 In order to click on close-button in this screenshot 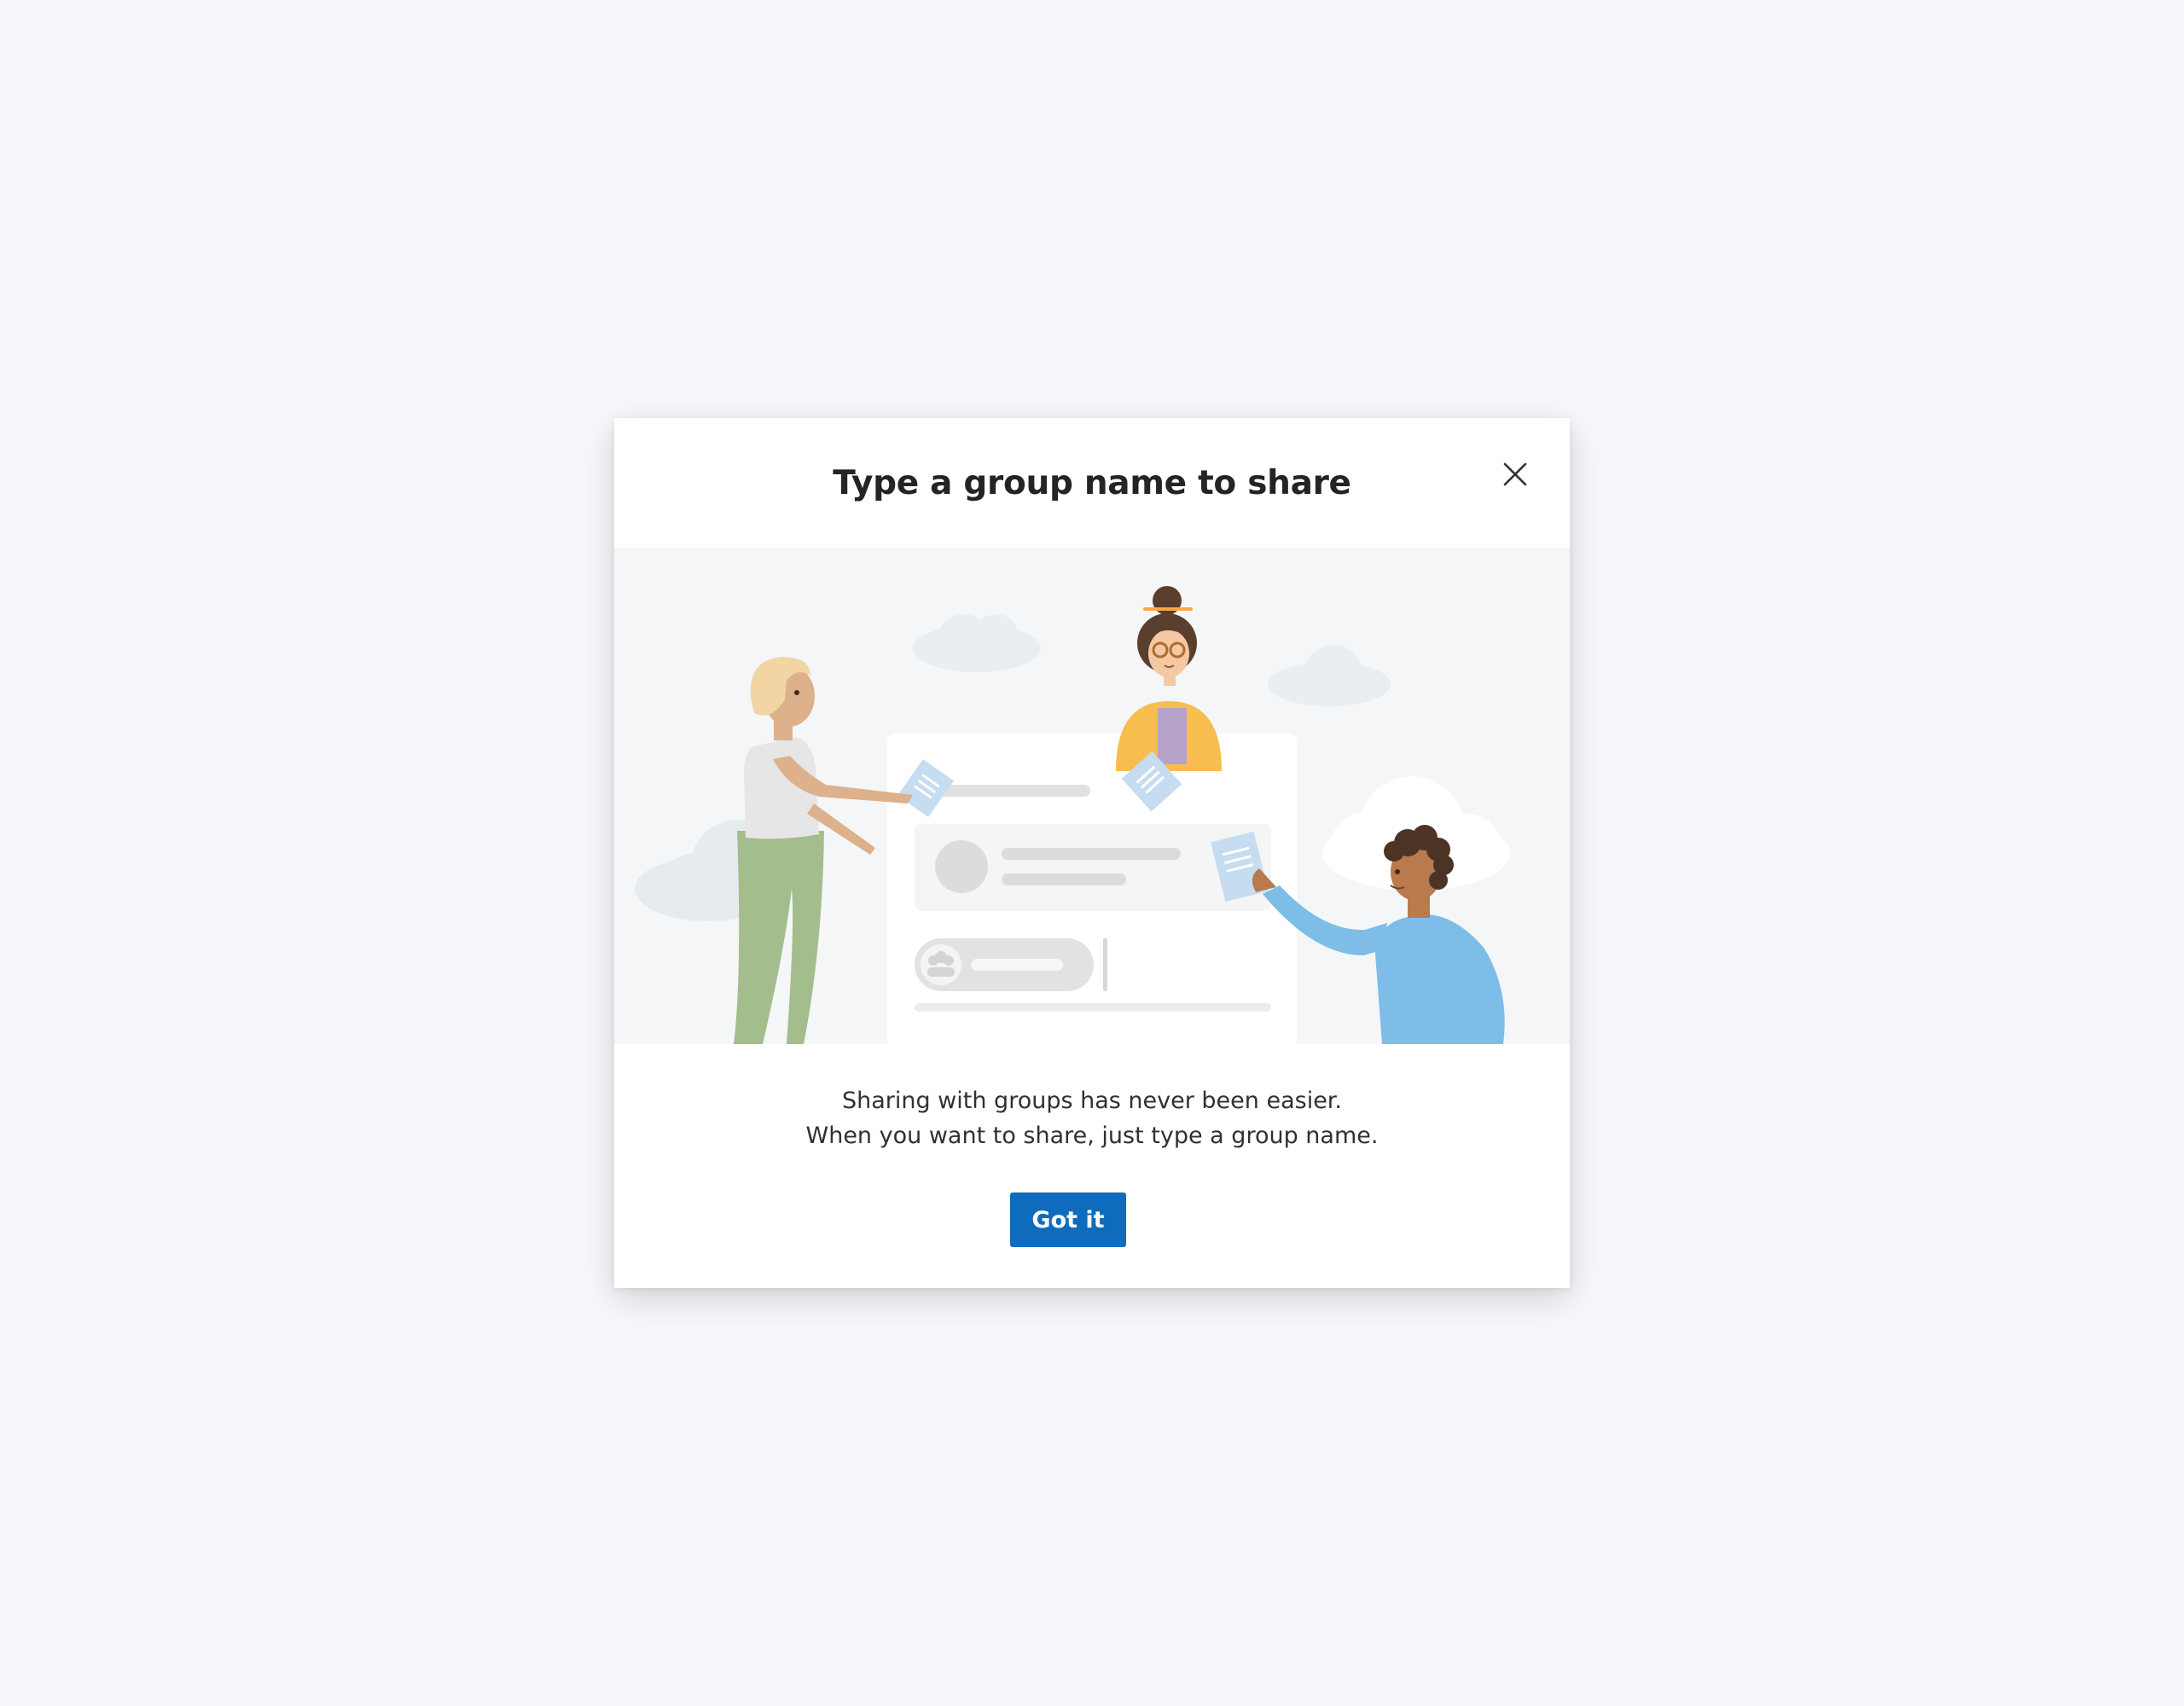, I will do `click(1515, 474)`.